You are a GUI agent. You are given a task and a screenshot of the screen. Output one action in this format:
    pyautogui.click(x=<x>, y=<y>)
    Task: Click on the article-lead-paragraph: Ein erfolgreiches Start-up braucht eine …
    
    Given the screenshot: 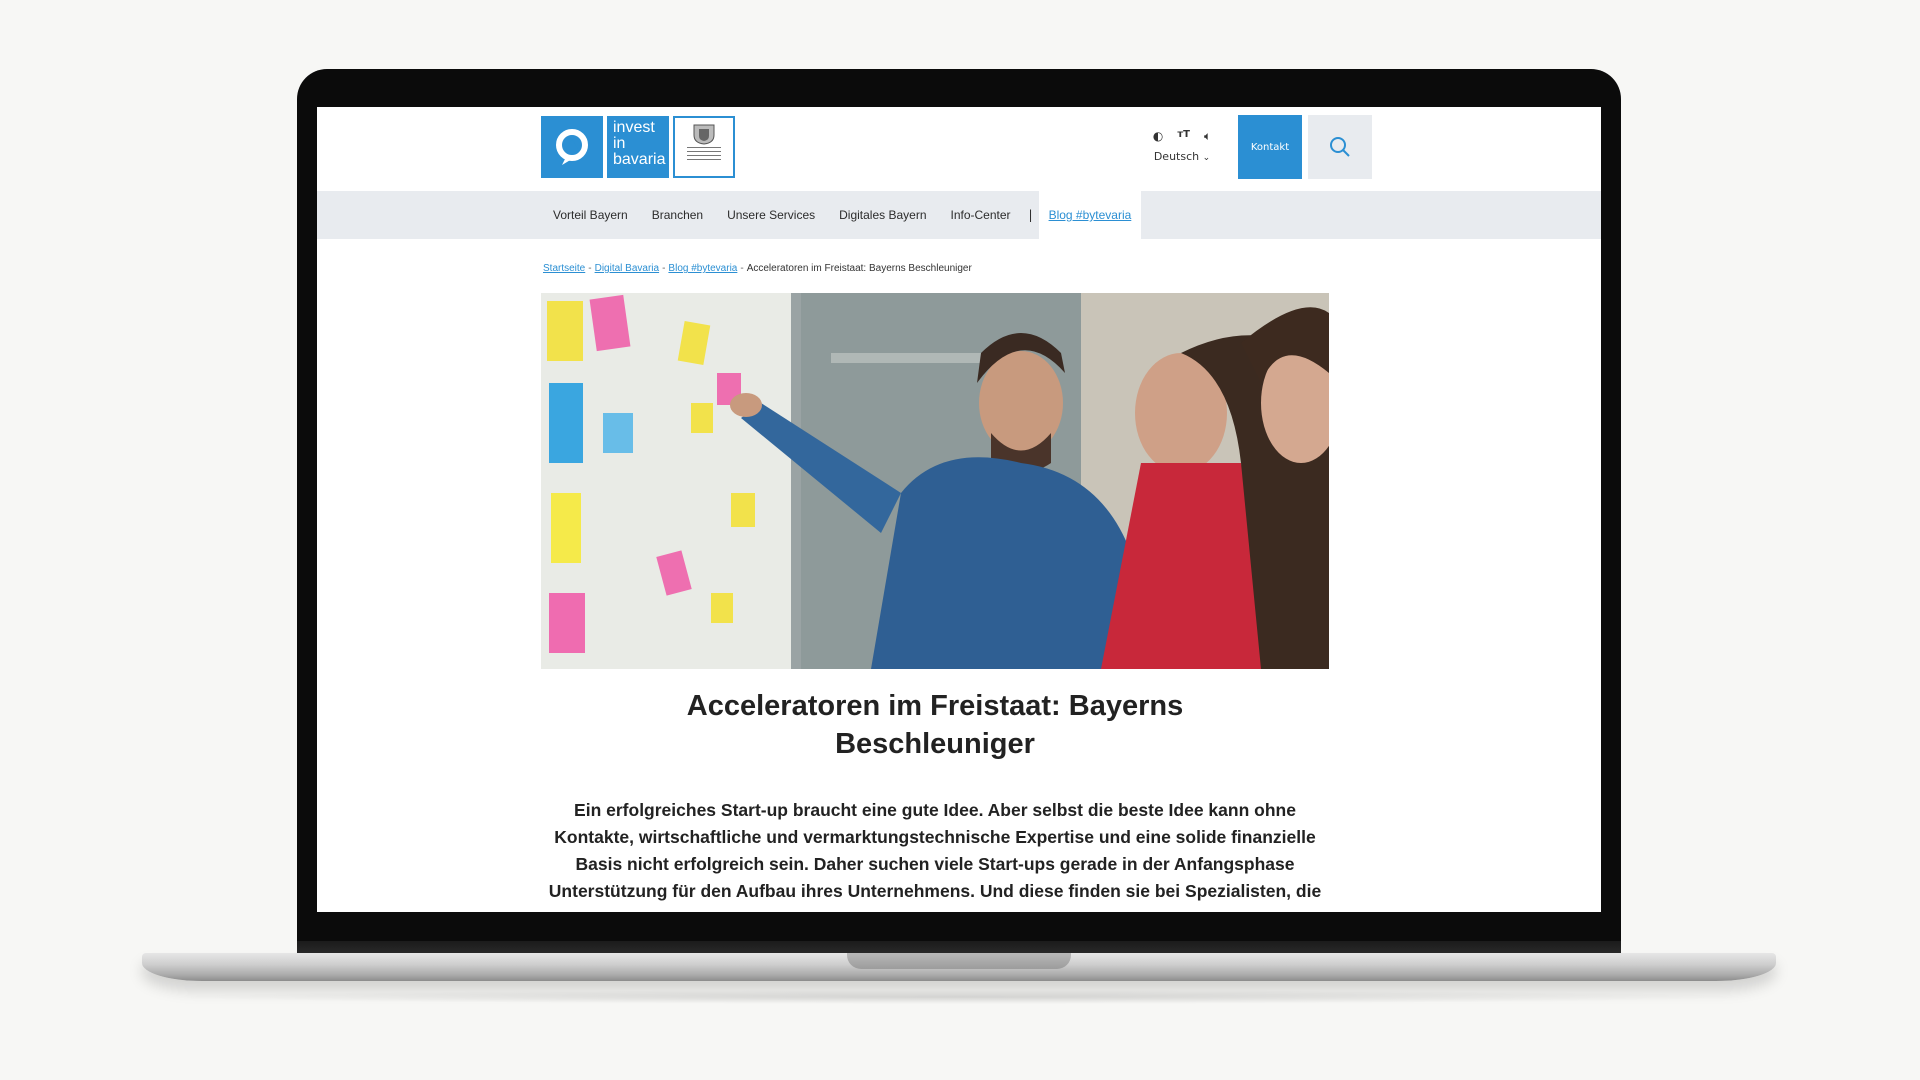 What is the action you would take?
    pyautogui.click(x=935, y=850)
    